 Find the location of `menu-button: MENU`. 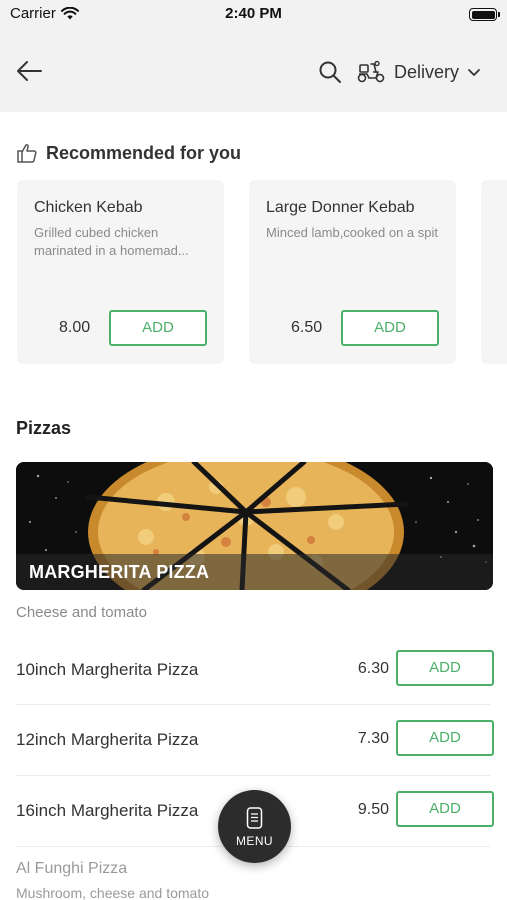

menu-button: MENU is located at coordinates (254, 826).